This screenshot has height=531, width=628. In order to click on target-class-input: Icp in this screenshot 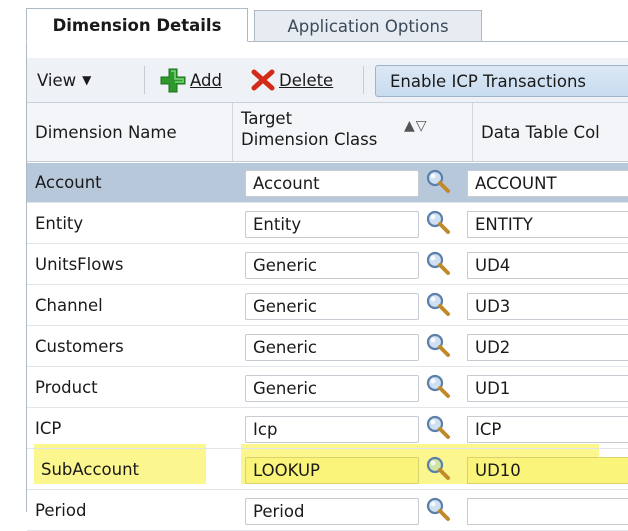, I will do `click(332, 429)`.